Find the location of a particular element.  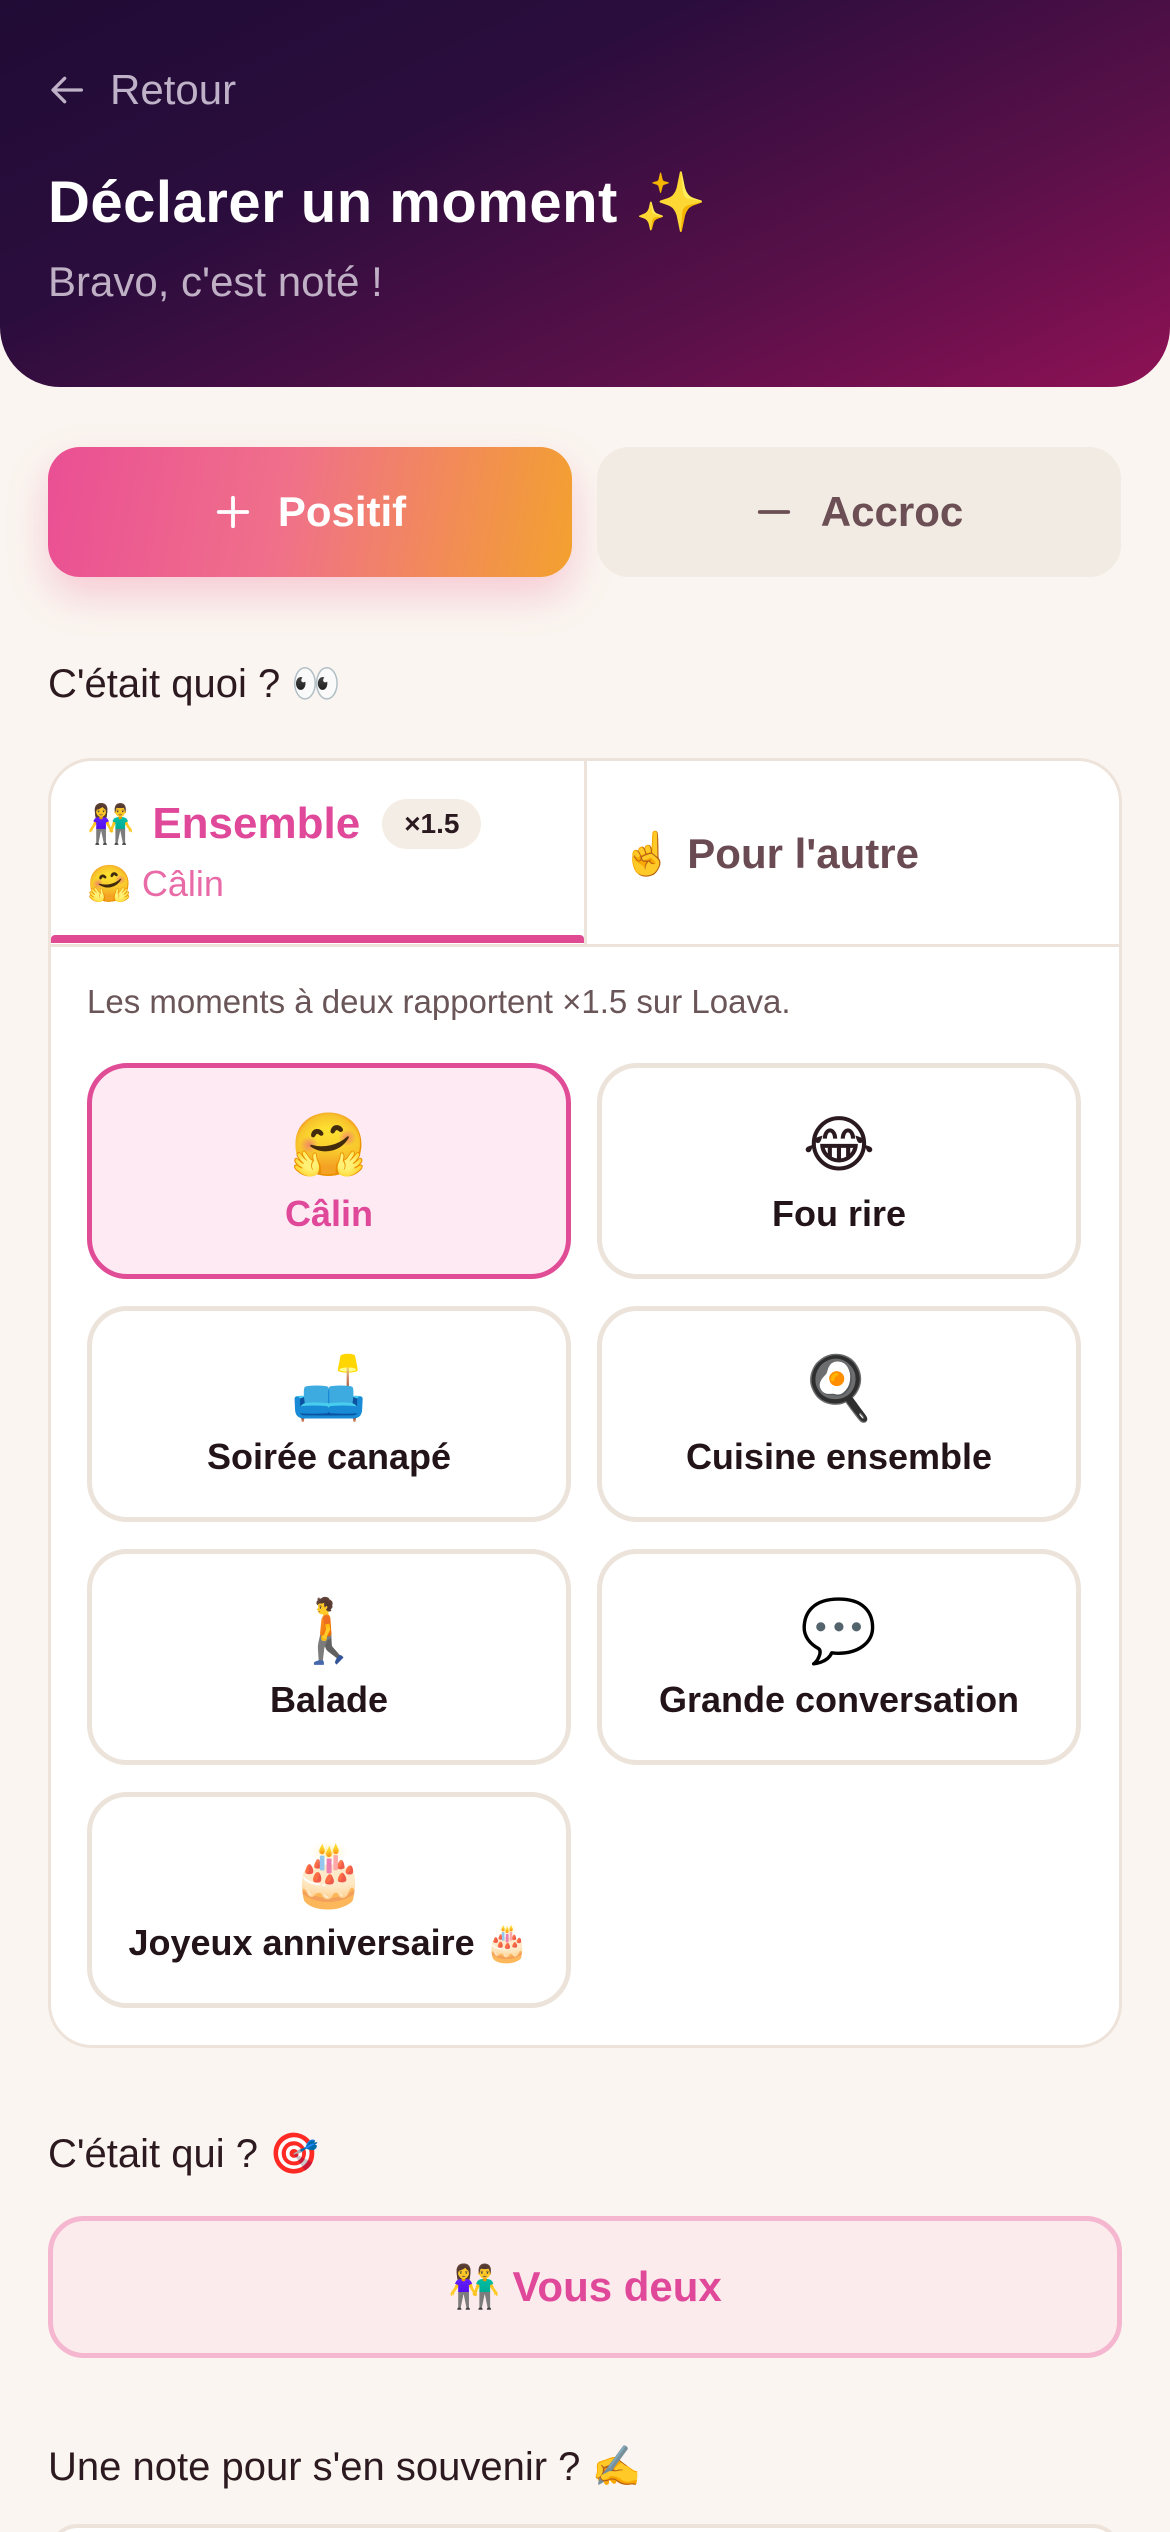

positive-toggle-label: Positif is located at coordinates (342, 511).